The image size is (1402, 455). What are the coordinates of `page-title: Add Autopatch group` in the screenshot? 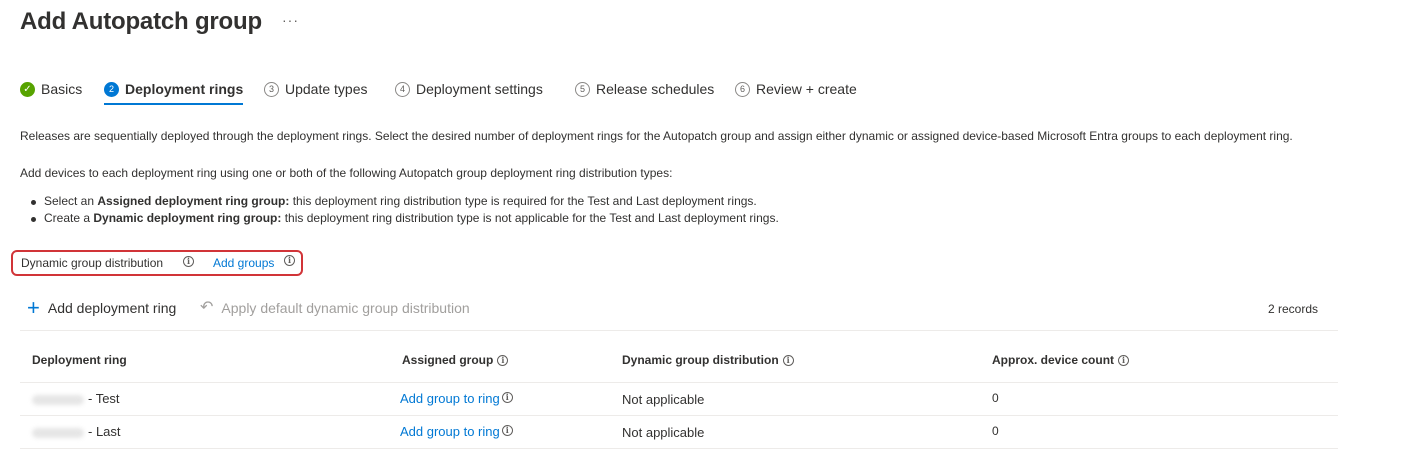 It's located at (141, 21).